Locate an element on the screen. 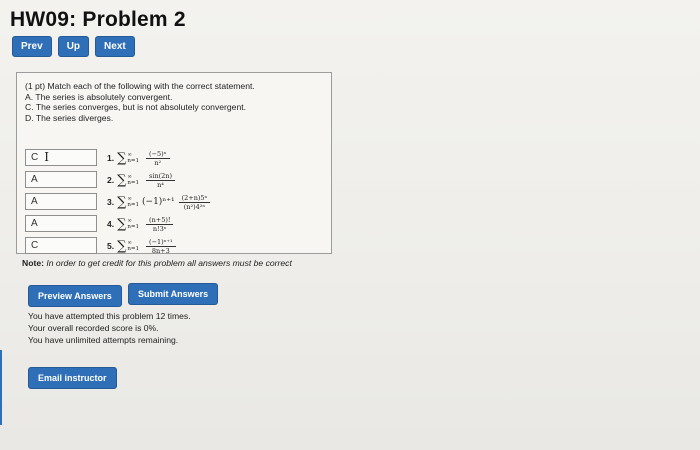 The height and width of the screenshot is (450, 700). problem-nav: Prev Up Next is located at coordinates (73, 46).